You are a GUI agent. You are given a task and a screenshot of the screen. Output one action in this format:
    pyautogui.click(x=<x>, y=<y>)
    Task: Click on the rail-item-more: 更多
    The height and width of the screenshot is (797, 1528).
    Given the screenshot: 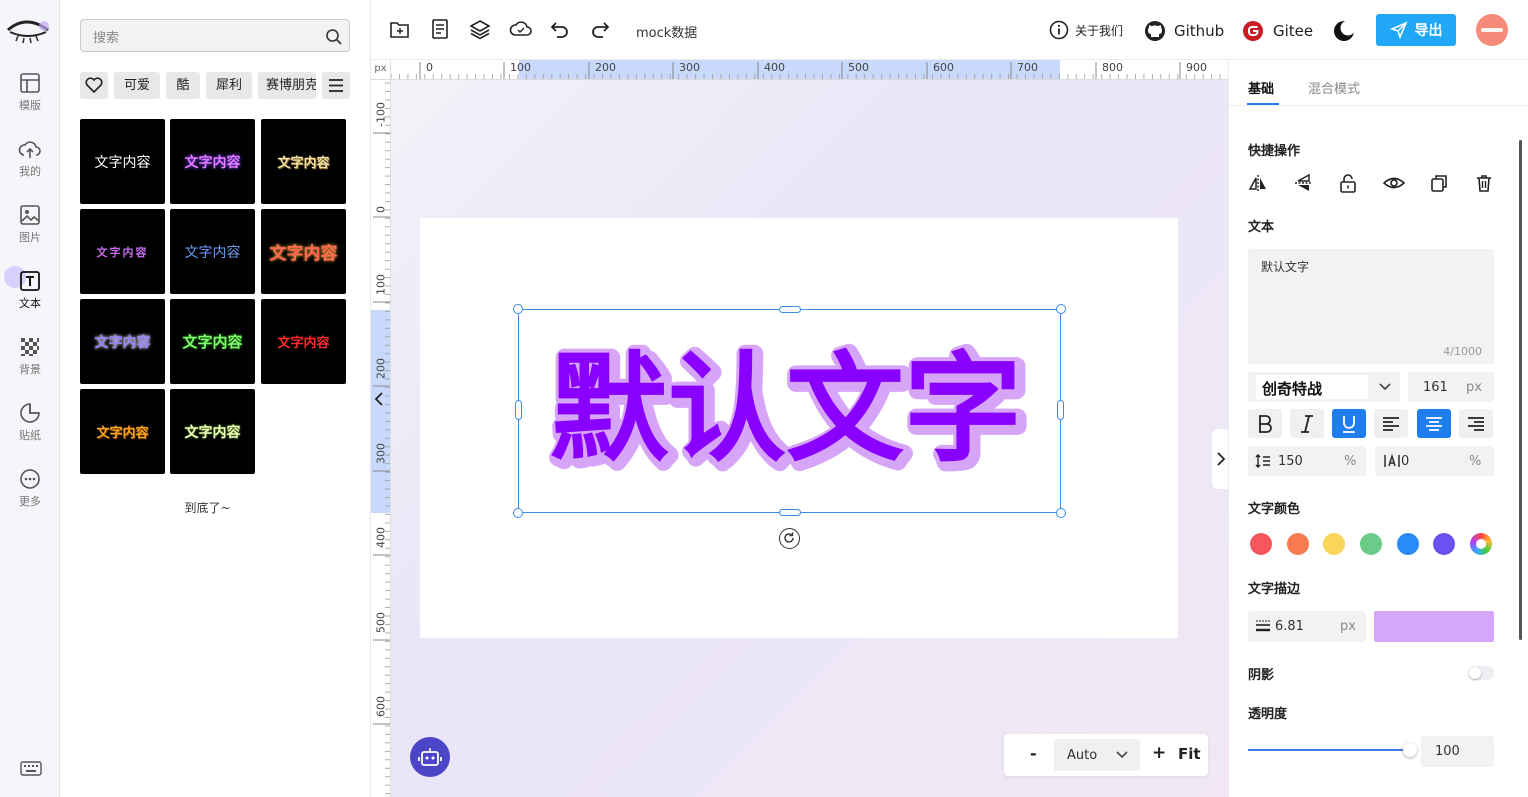 What is the action you would take?
    pyautogui.click(x=30, y=492)
    